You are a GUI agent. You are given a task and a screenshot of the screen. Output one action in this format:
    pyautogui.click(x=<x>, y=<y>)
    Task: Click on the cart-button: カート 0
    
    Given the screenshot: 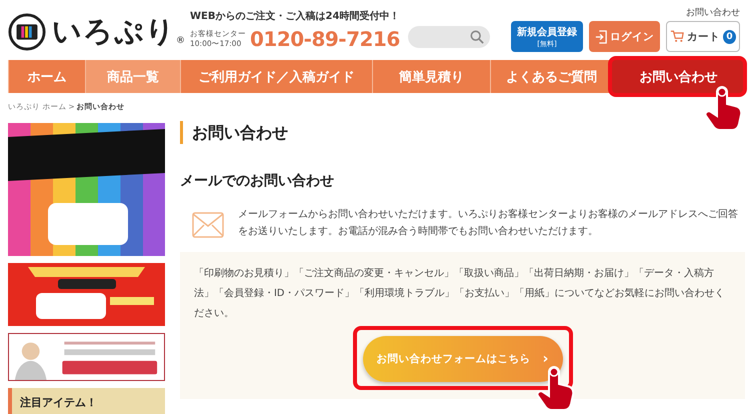 What is the action you would take?
    pyautogui.click(x=703, y=36)
    